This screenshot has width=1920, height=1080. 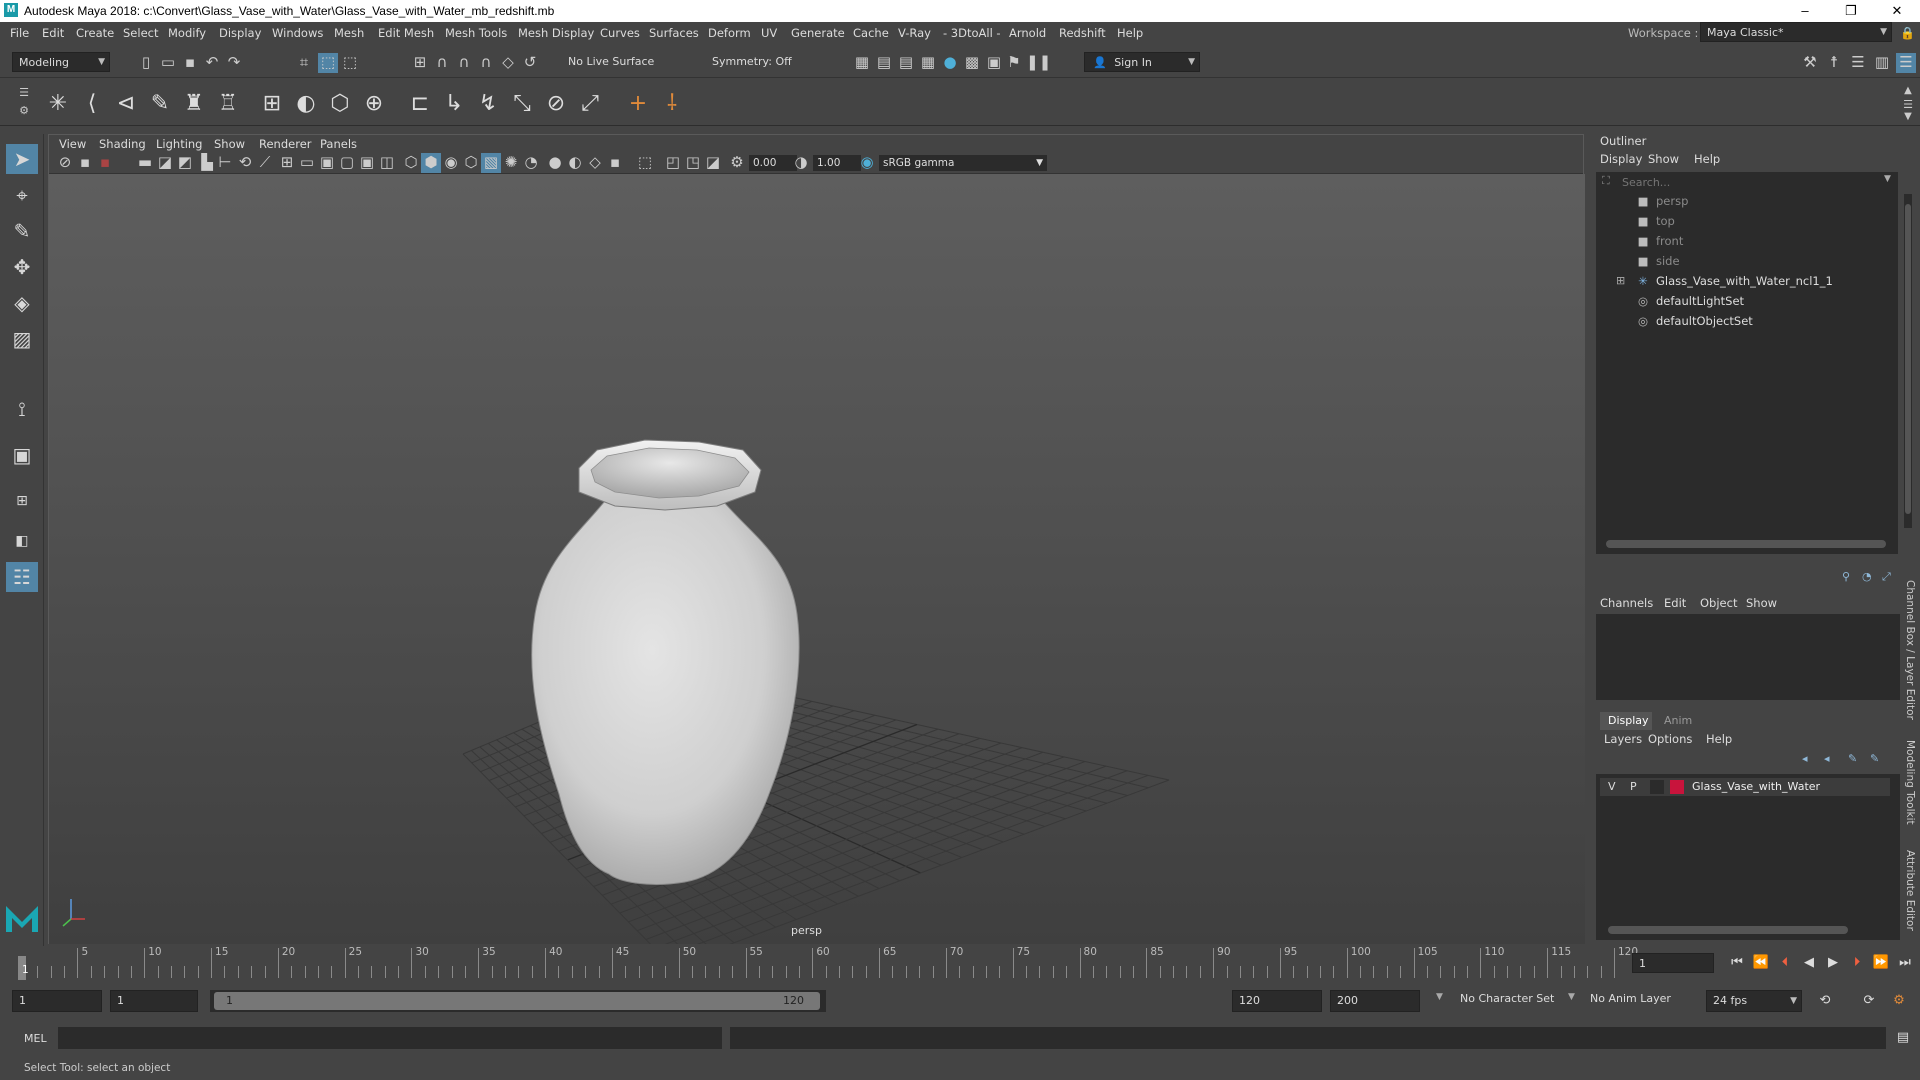 I want to click on bookmark-icon: ▪, so click(x=105, y=163).